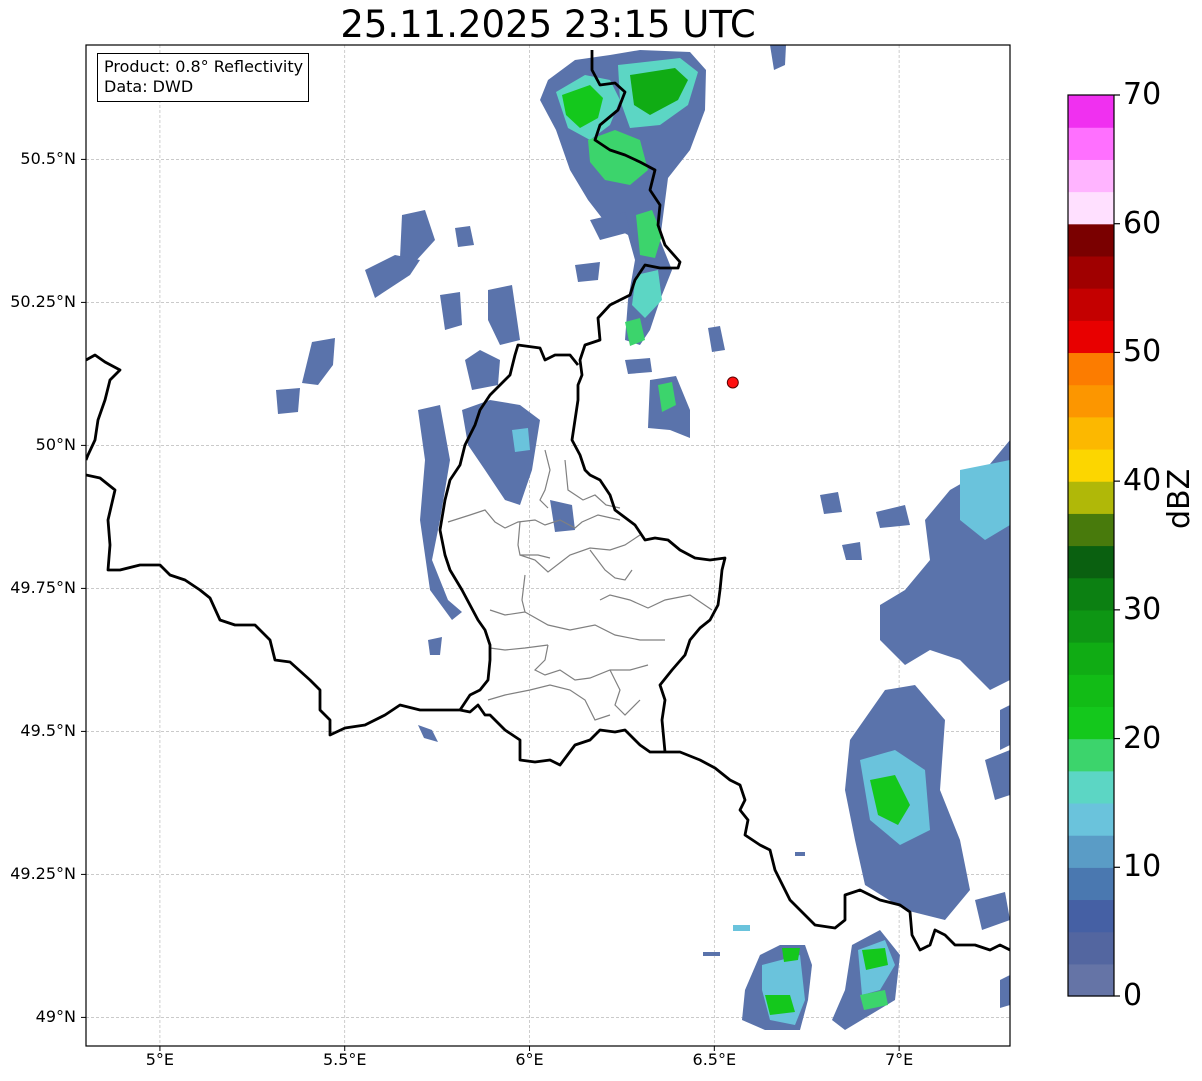 The image size is (1202, 1081). I want to click on colorbar, so click(1094, 545).